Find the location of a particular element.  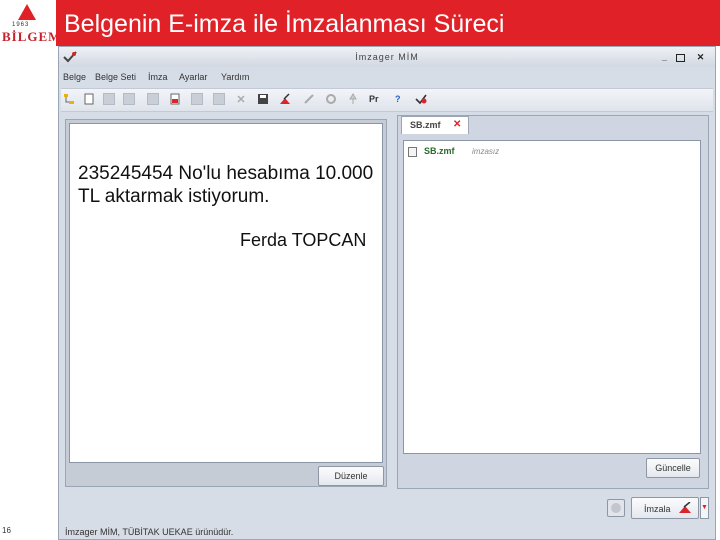

blank-icon is located at coordinates (219, 99).